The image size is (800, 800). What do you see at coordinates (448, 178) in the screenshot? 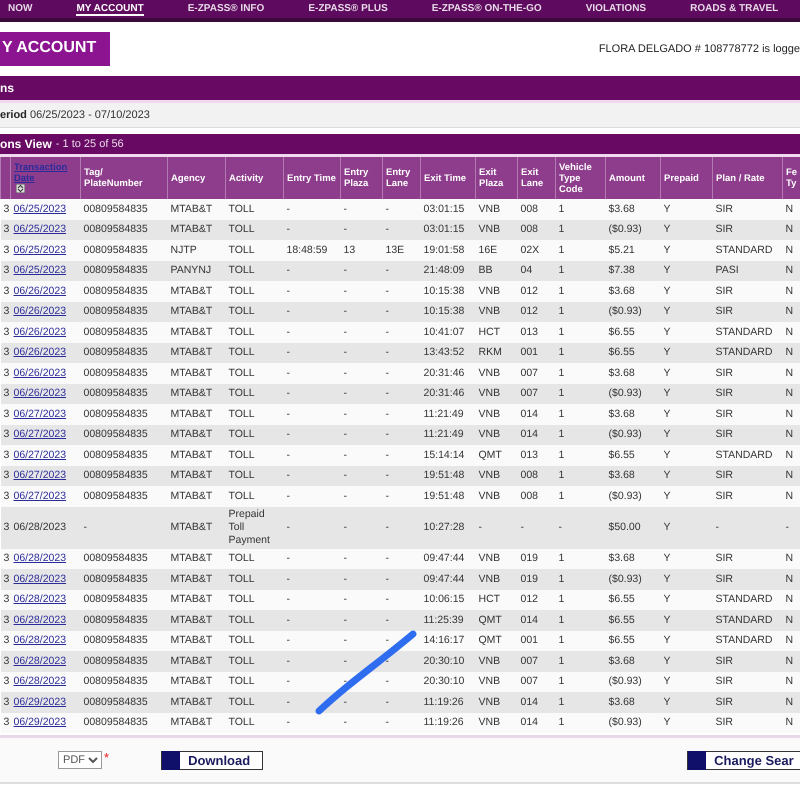
I see `column-header: Exit Time` at bounding box center [448, 178].